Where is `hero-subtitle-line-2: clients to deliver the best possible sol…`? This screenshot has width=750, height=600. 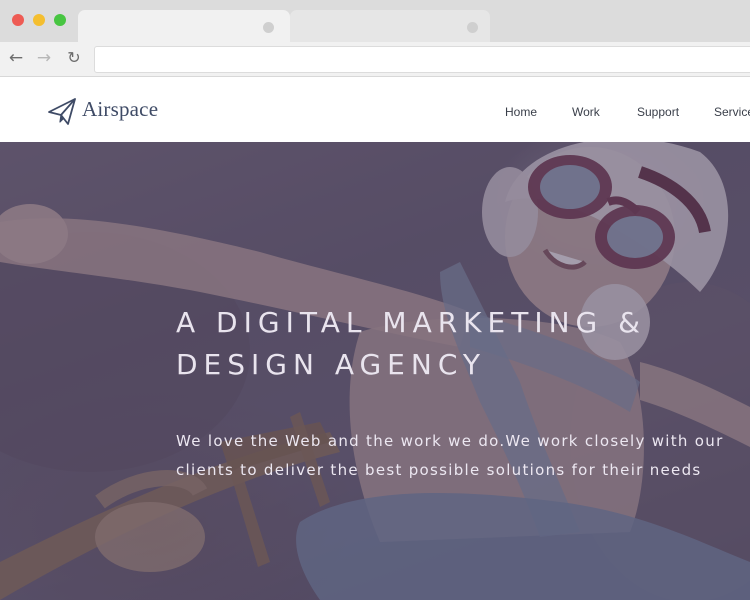
hero-subtitle-line-2: clients to deliver the best possible sol… is located at coordinates (439, 470).